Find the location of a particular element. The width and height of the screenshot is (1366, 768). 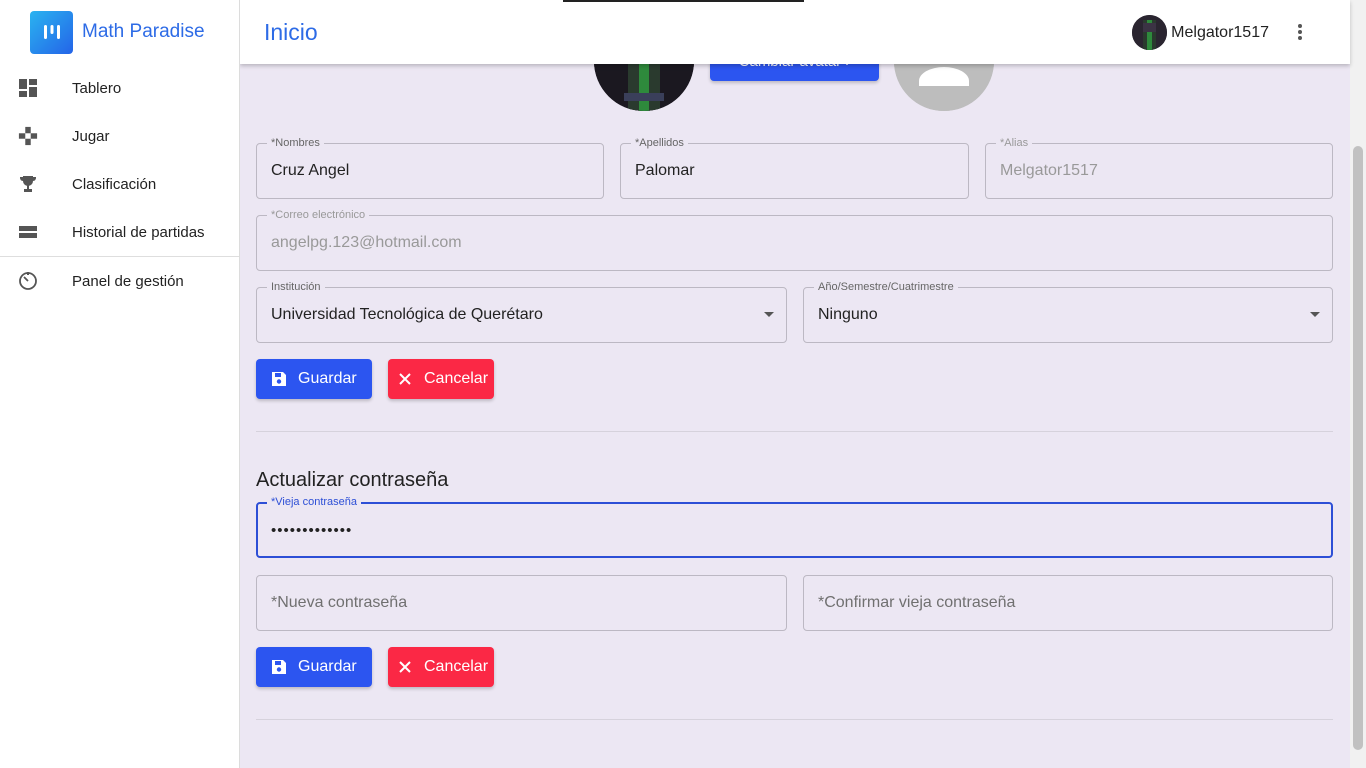

top-app-bar: Inicio Melgator1517 is located at coordinates (795, 32).